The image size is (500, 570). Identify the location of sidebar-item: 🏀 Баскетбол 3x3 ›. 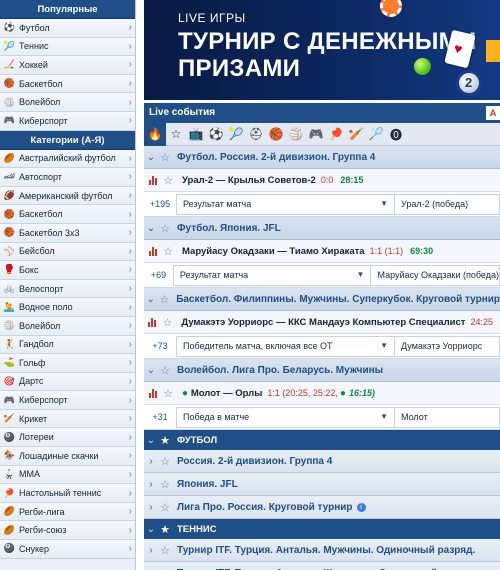
(67, 233).